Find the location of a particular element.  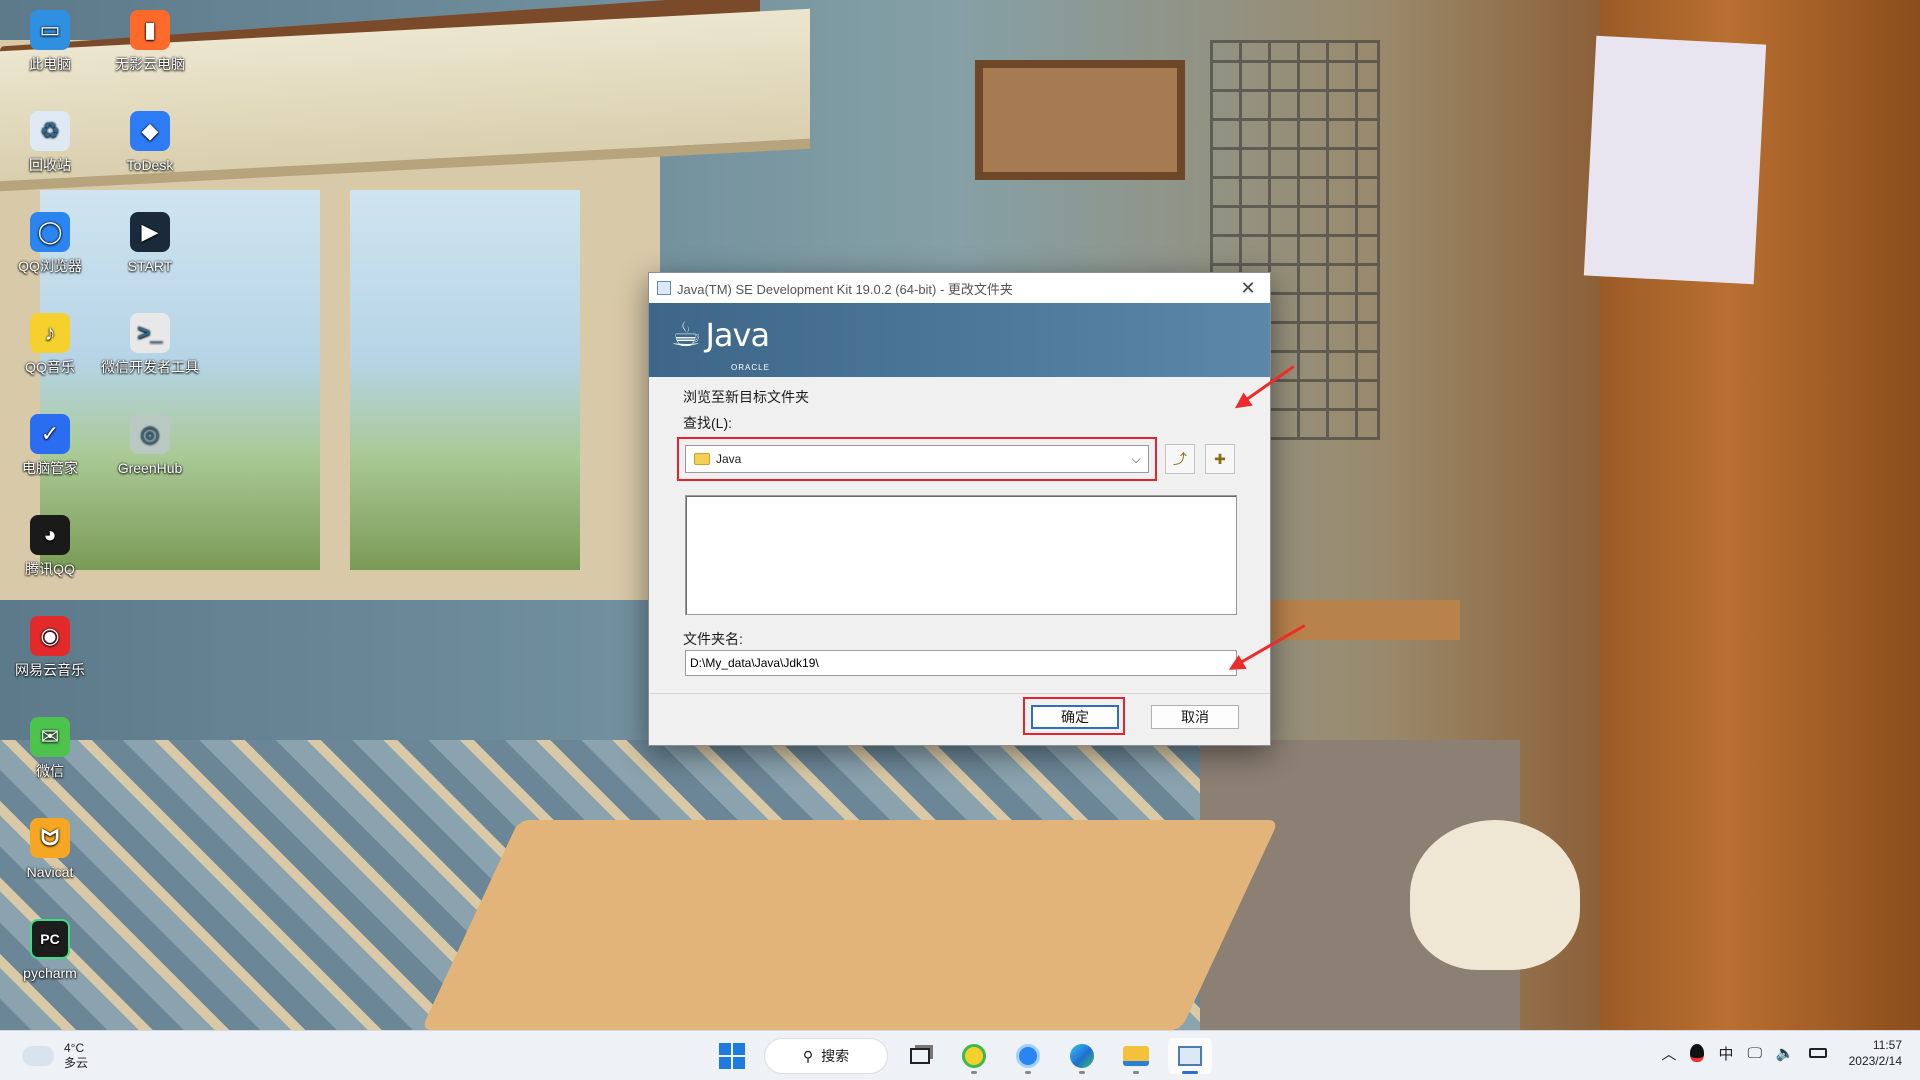

wallpaper-teddy-bear is located at coordinates (1495, 895).